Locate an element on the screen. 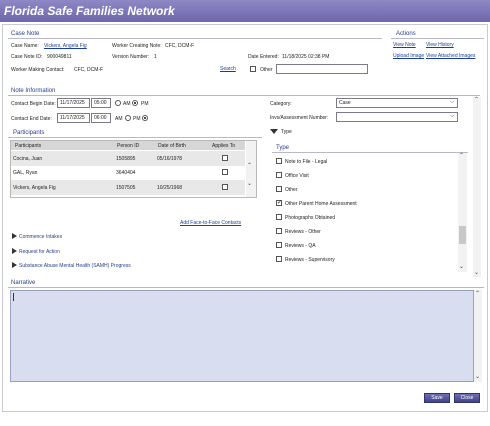 The image size is (490, 426). type-list-scrollbar is located at coordinates (462, 212).